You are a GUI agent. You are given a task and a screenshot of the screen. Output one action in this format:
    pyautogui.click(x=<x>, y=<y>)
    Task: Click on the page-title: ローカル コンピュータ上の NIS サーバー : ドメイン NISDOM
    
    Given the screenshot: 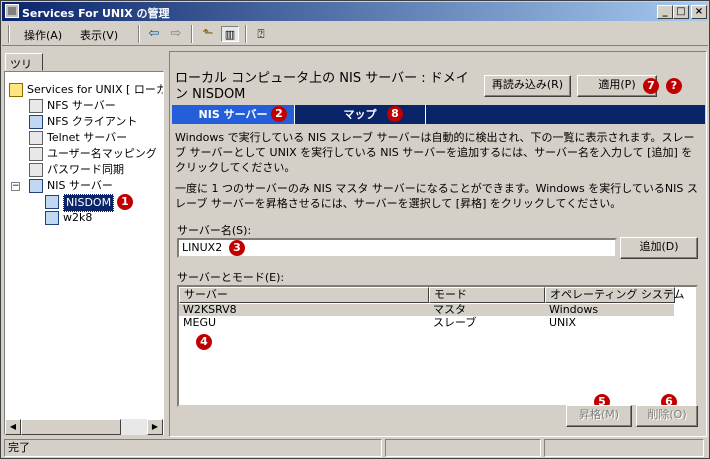 What is the action you would take?
    pyautogui.click(x=322, y=86)
    